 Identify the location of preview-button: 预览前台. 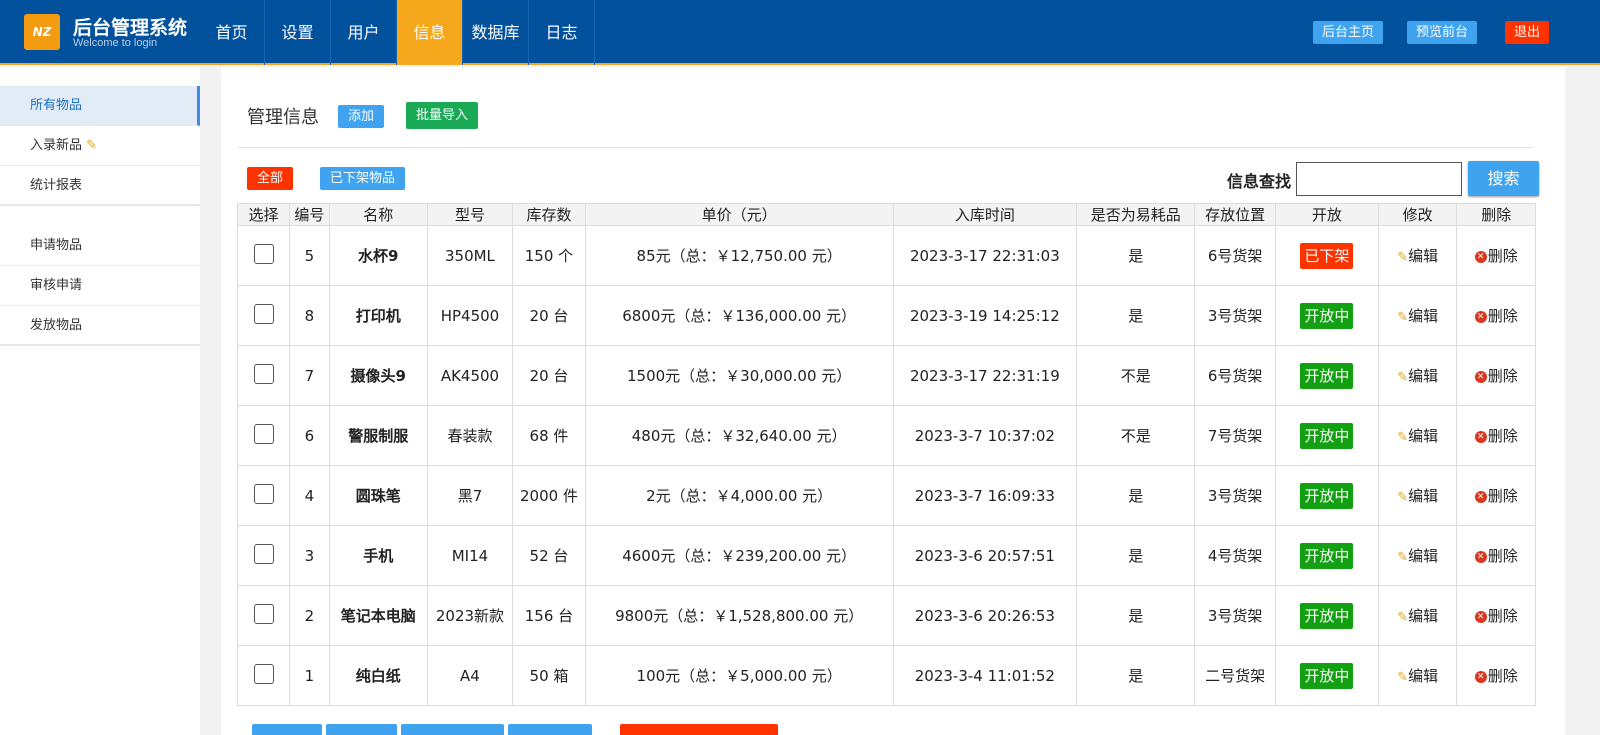
(1442, 32).